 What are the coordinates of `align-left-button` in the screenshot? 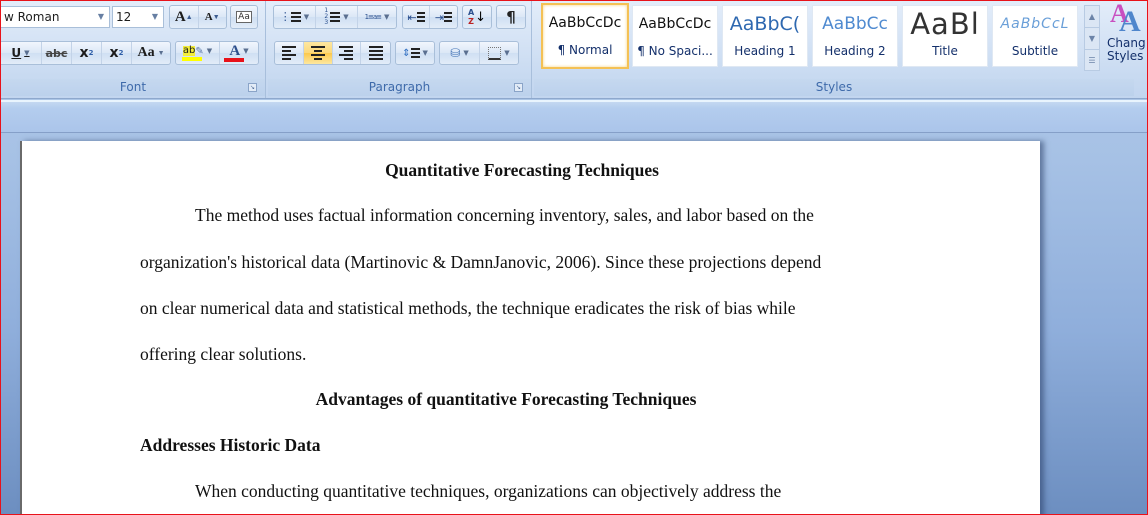 It's located at (289, 53).